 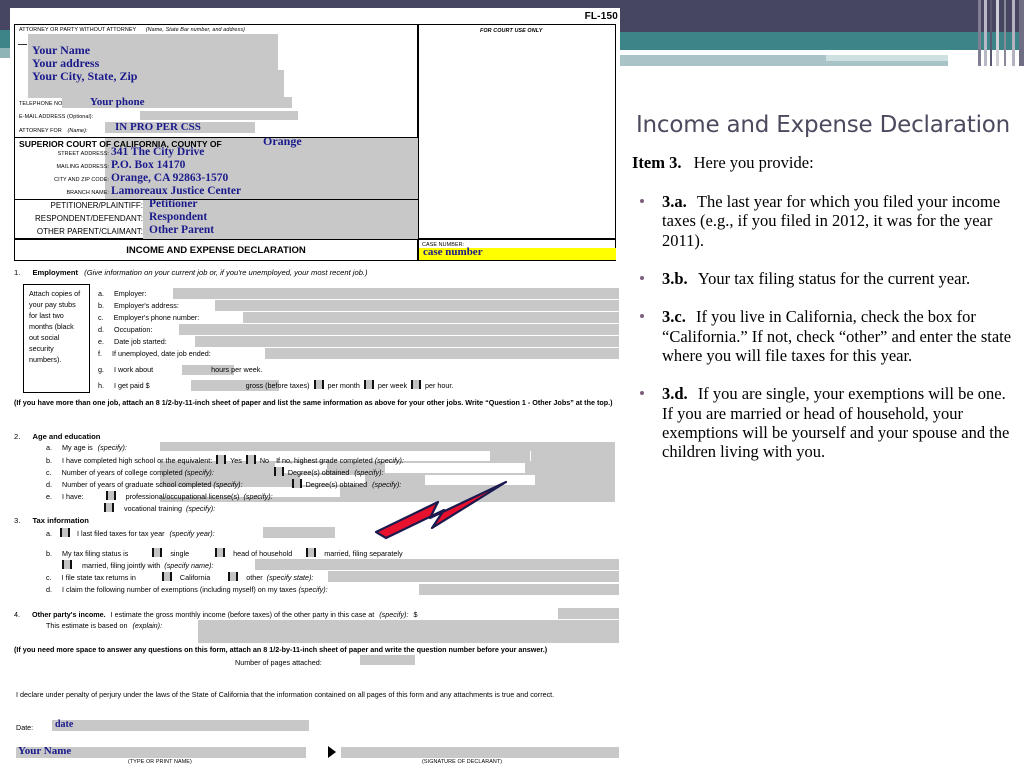 What do you see at coordinates (82, 167) in the screenshot?
I see `mailing-address-label: MAILING ADDRESS:` at bounding box center [82, 167].